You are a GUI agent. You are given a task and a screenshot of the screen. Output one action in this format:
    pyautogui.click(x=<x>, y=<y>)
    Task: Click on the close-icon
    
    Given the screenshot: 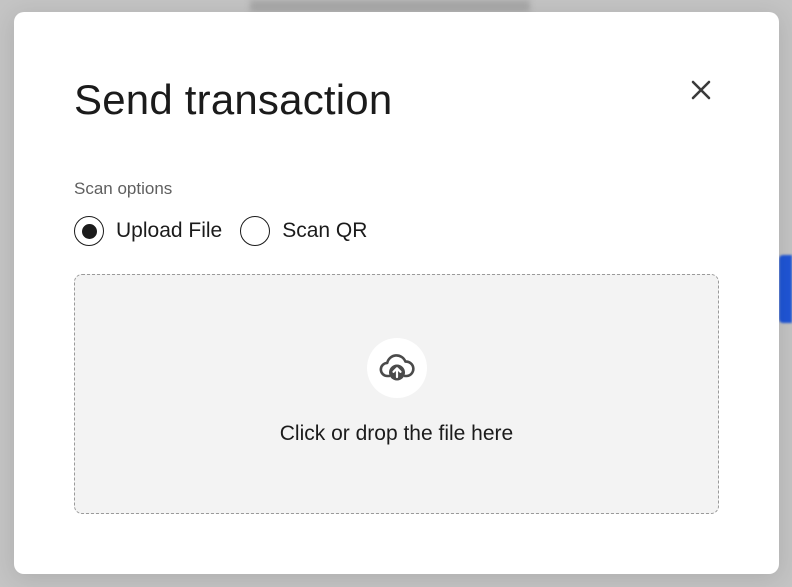 What is the action you would take?
    pyautogui.click(x=701, y=90)
    